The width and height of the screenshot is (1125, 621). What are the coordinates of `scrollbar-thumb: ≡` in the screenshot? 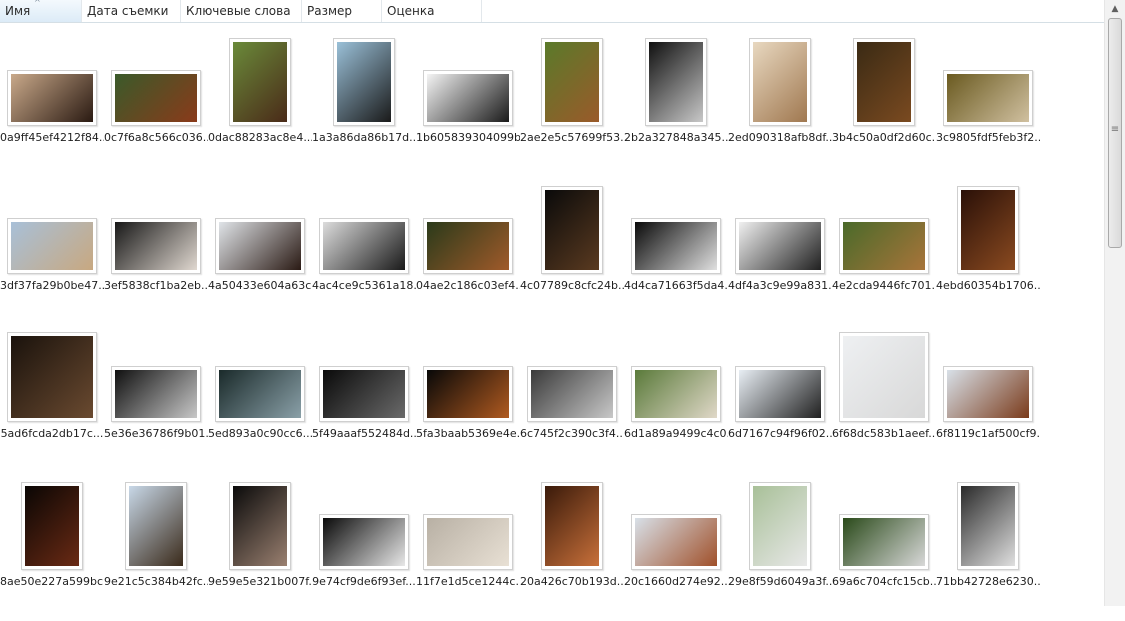 It's located at (1115, 133).